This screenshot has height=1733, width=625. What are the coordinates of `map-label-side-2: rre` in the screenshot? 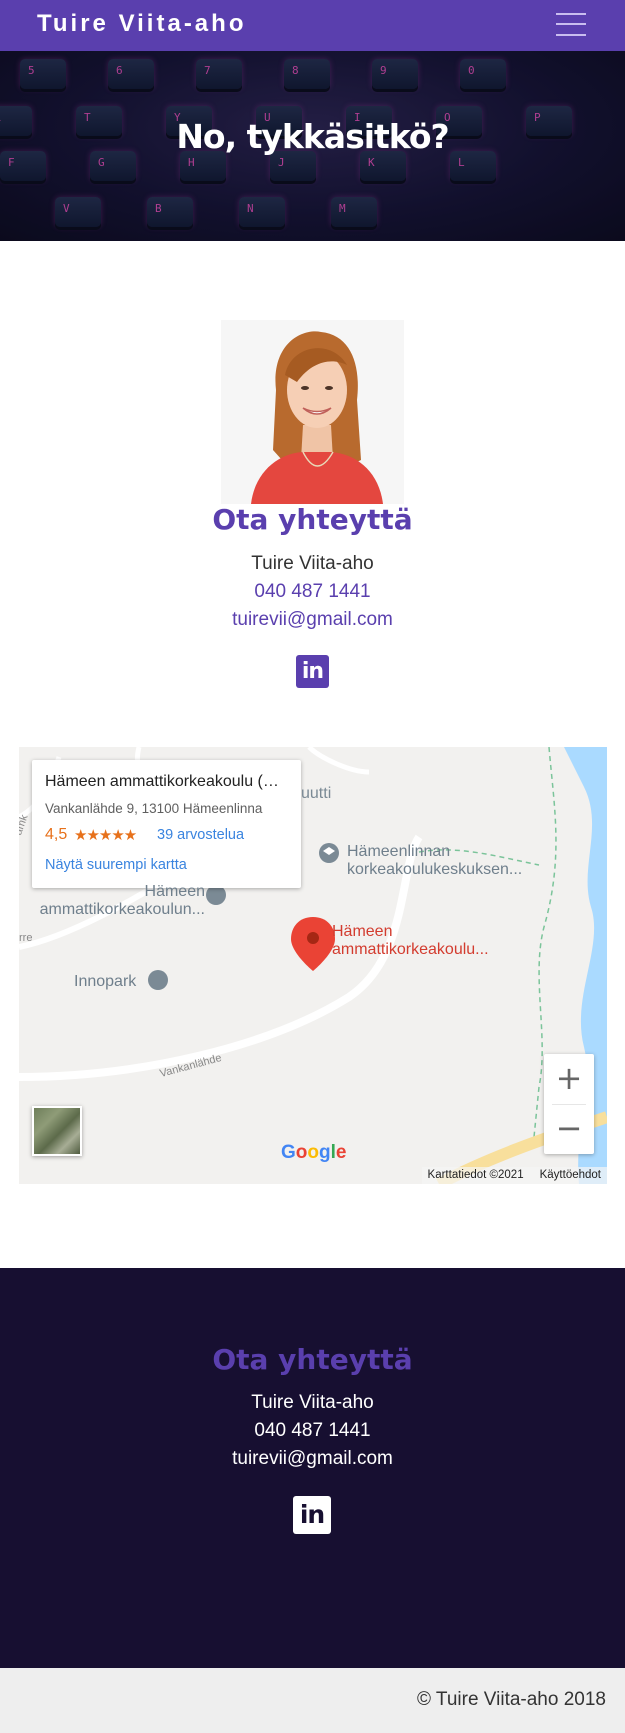 It's located at (26, 938).